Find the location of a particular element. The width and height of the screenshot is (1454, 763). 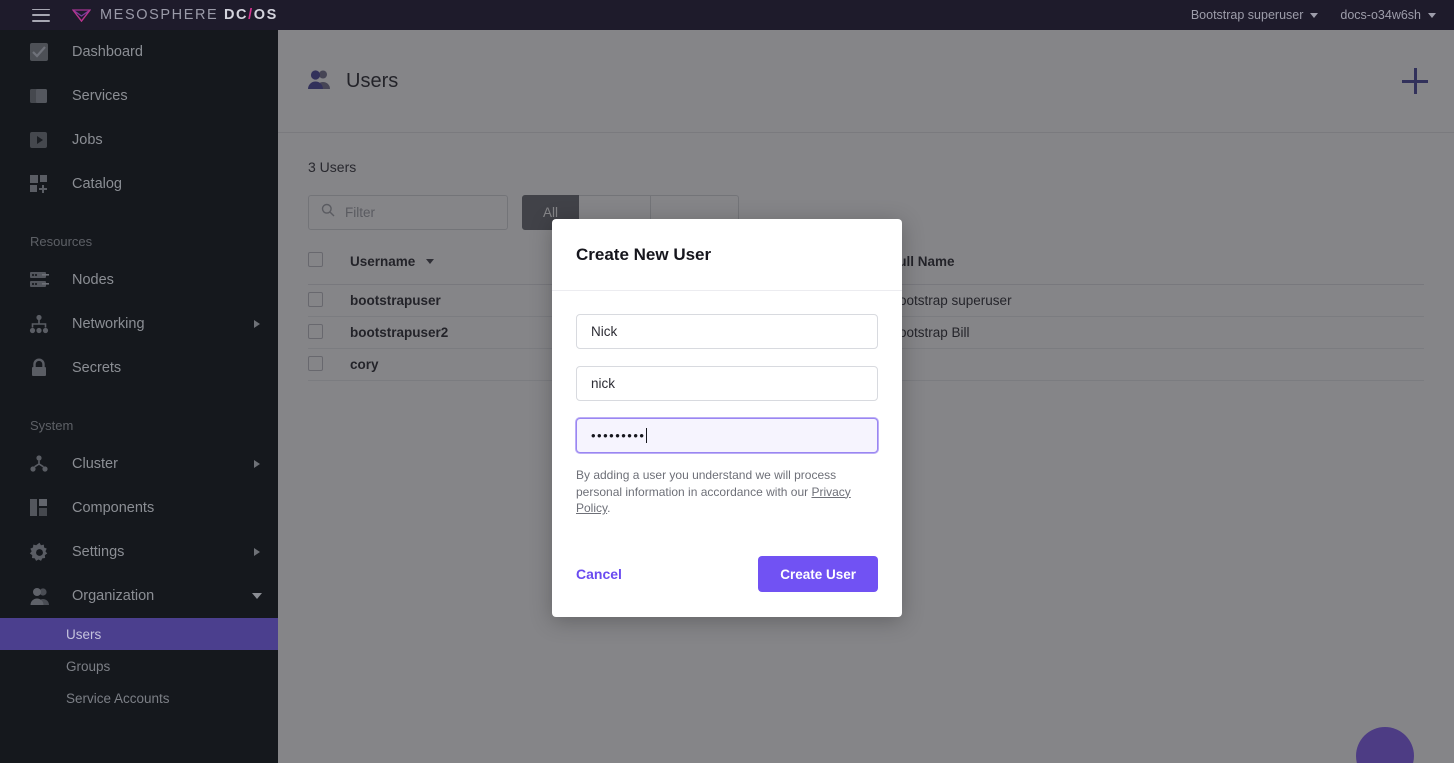

cluster-icon is located at coordinates (39, 464).